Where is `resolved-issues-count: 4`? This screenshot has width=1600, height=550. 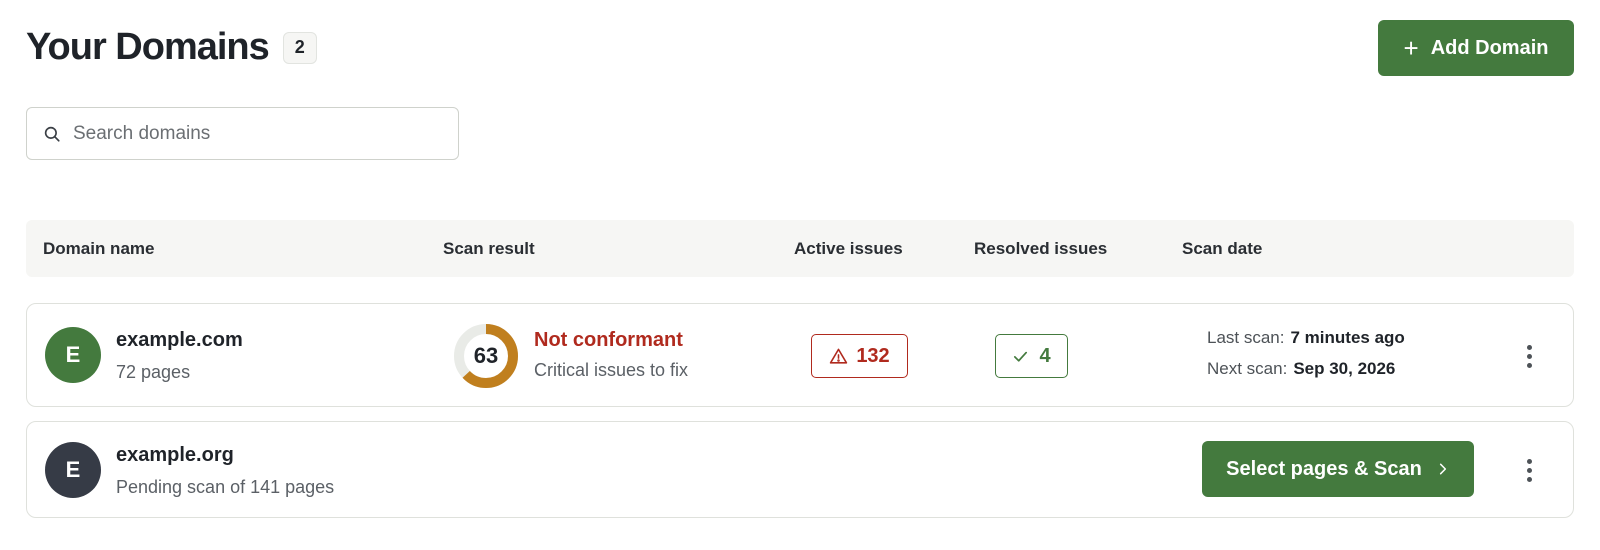
resolved-issues-count: 4 is located at coordinates (1045, 355).